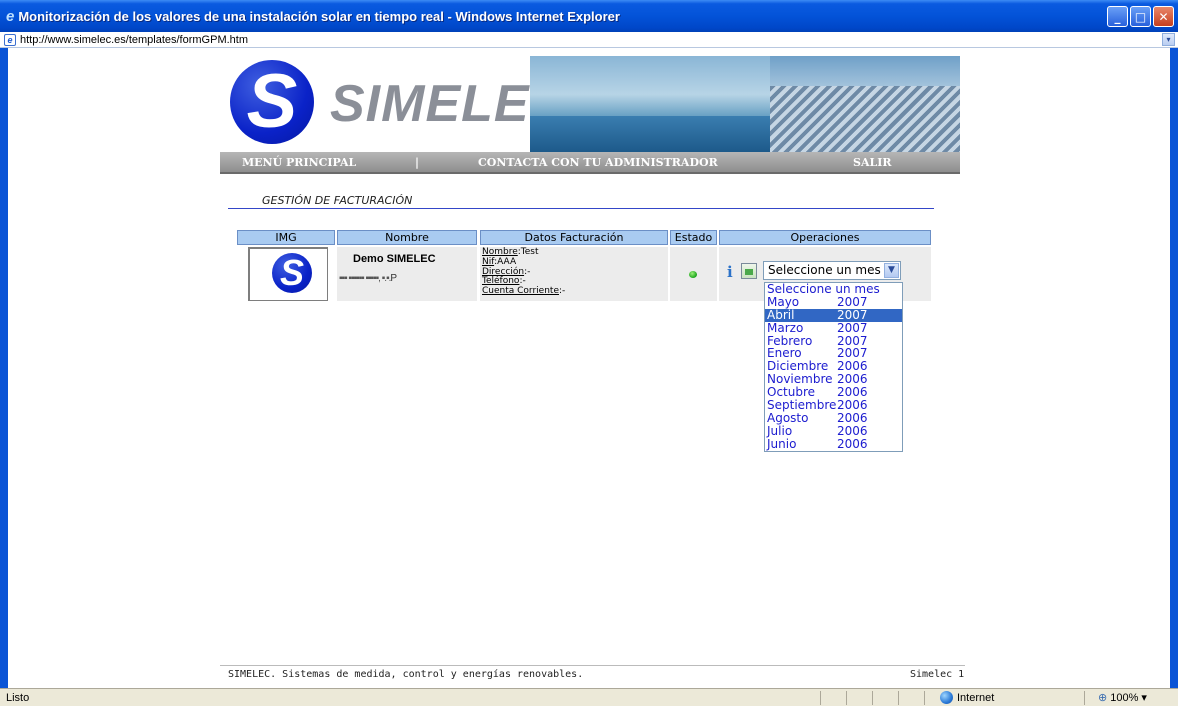 The width and height of the screenshot is (1178, 706). I want to click on logo: S SIMELEC, so click(393, 104).